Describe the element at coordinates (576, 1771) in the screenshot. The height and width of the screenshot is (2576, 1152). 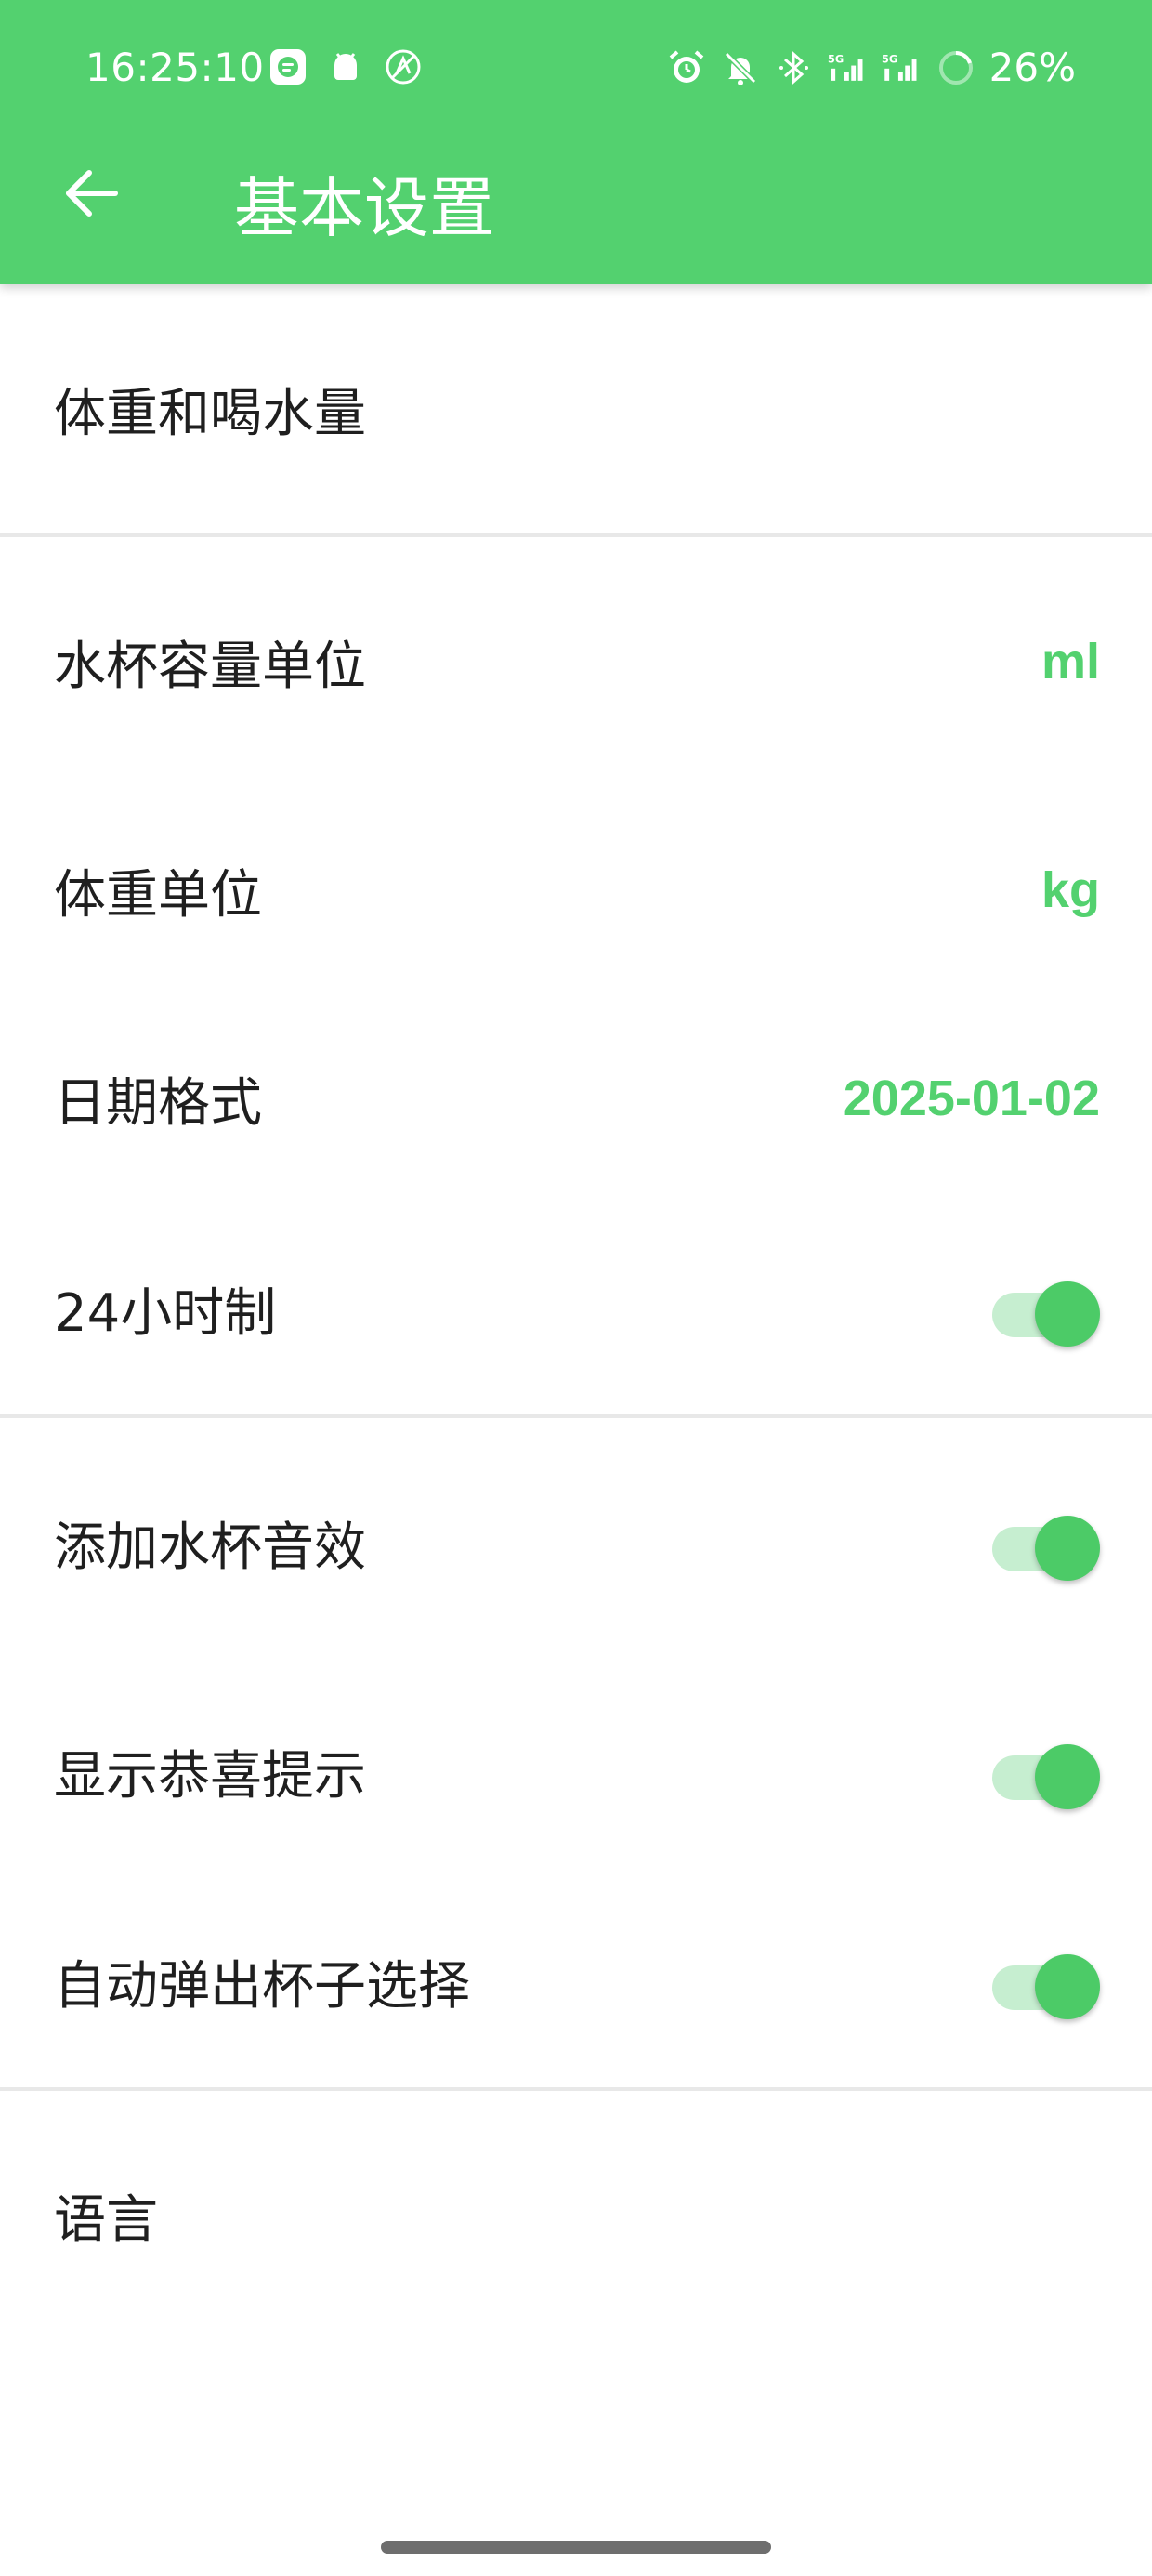
I see `setting-row-congrats: 显示恭喜提示` at that location.